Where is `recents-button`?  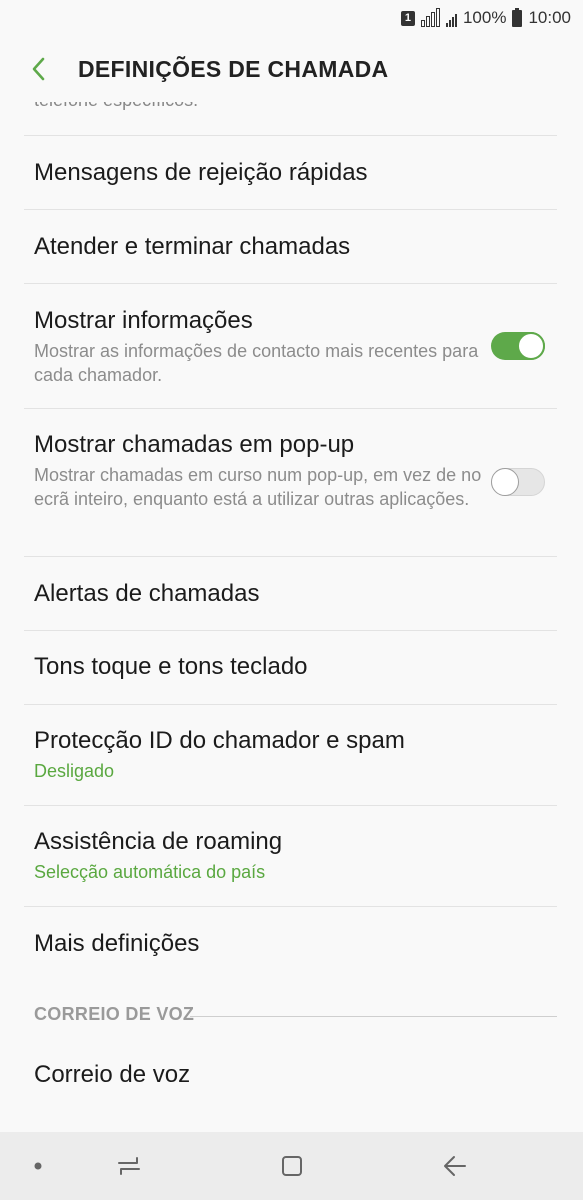 recents-button is located at coordinates (129, 1166).